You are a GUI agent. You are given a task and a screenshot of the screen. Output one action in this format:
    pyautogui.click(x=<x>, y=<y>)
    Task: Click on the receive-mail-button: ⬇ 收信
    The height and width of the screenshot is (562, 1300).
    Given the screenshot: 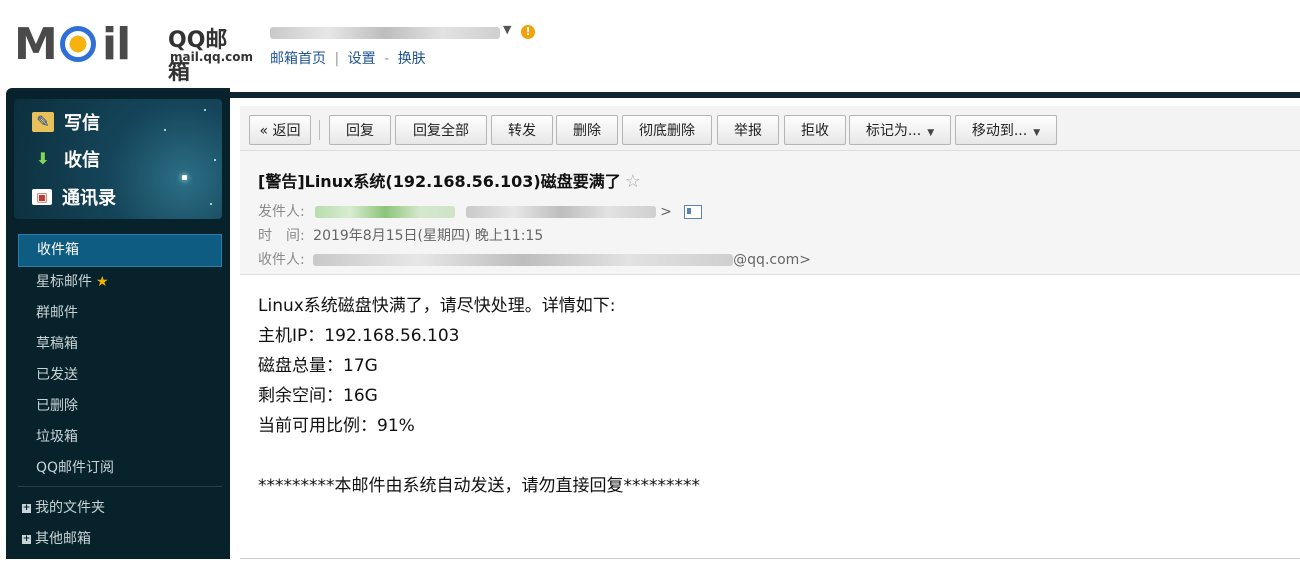 What is the action you would take?
    pyautogui.click(x=66, y=160)
    